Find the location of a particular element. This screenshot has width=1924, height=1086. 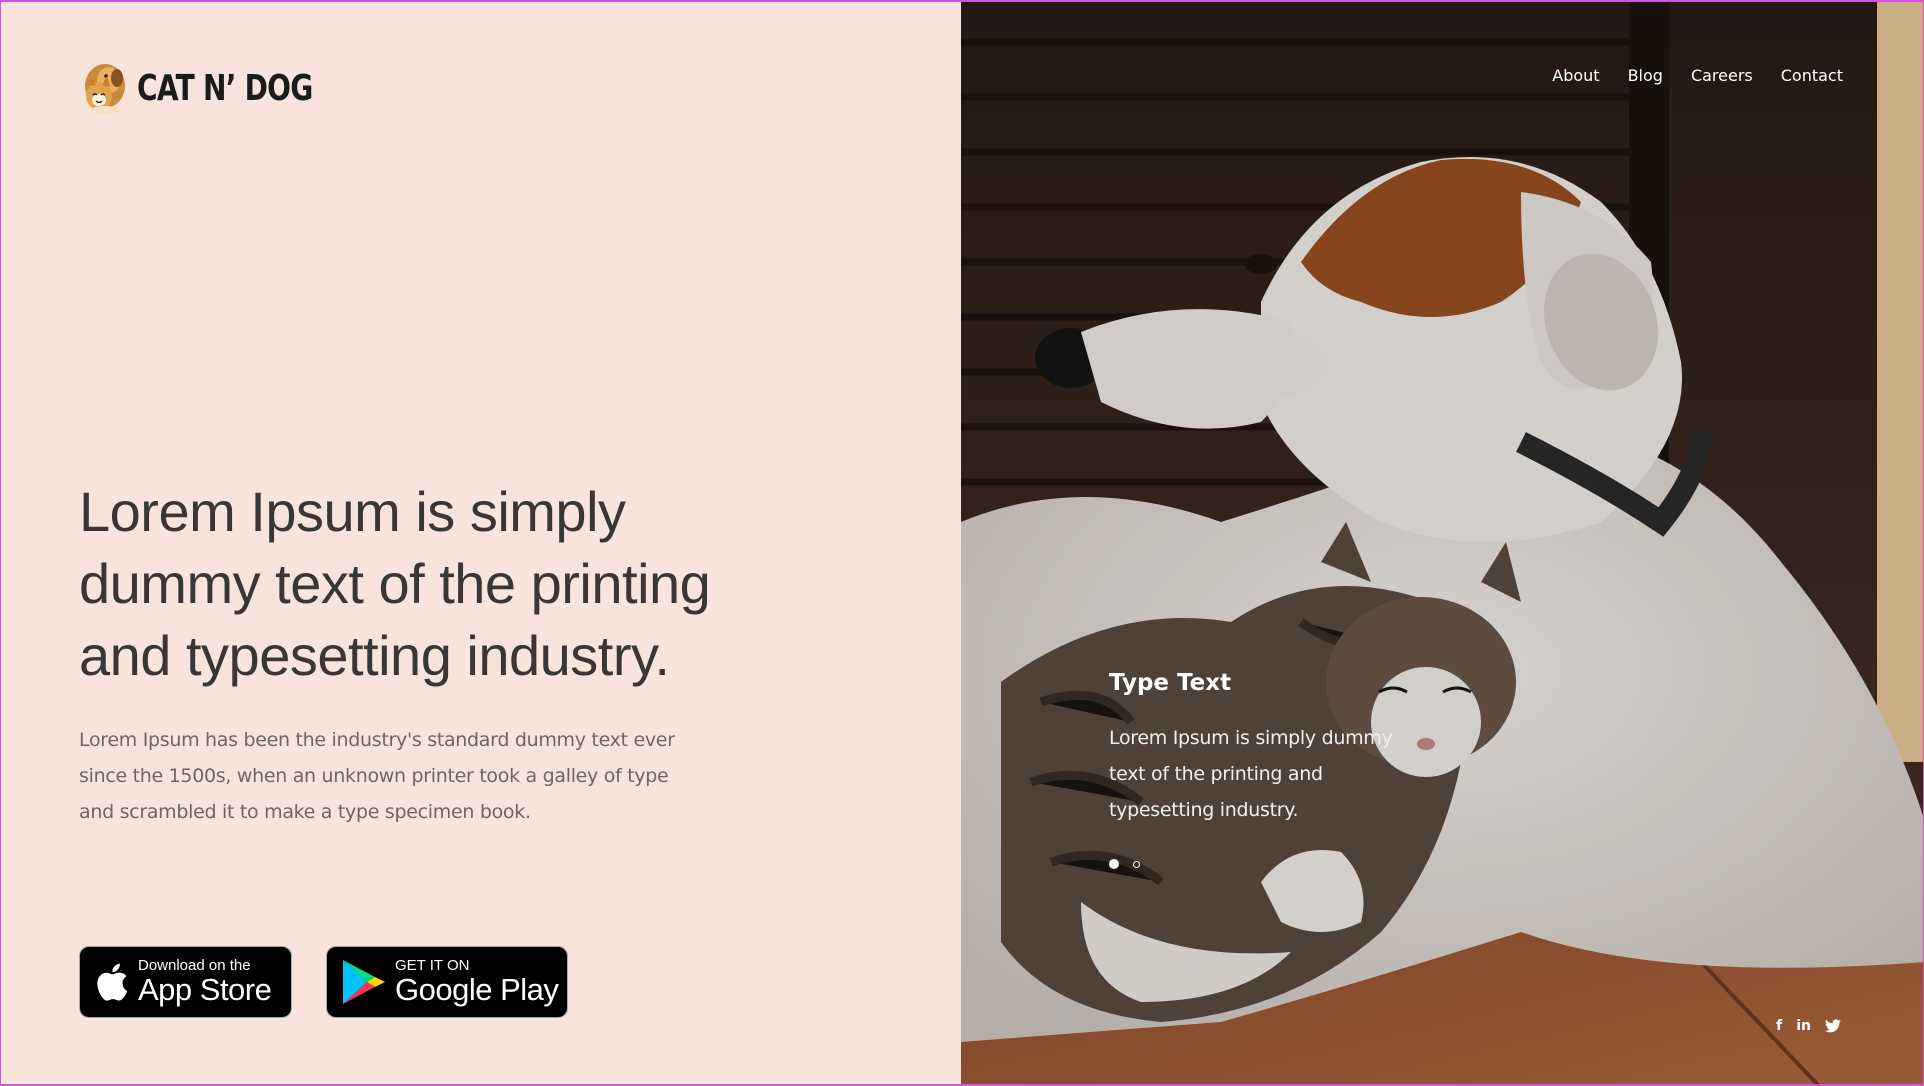

slide-indicator is located at coordinates (1124, 864).